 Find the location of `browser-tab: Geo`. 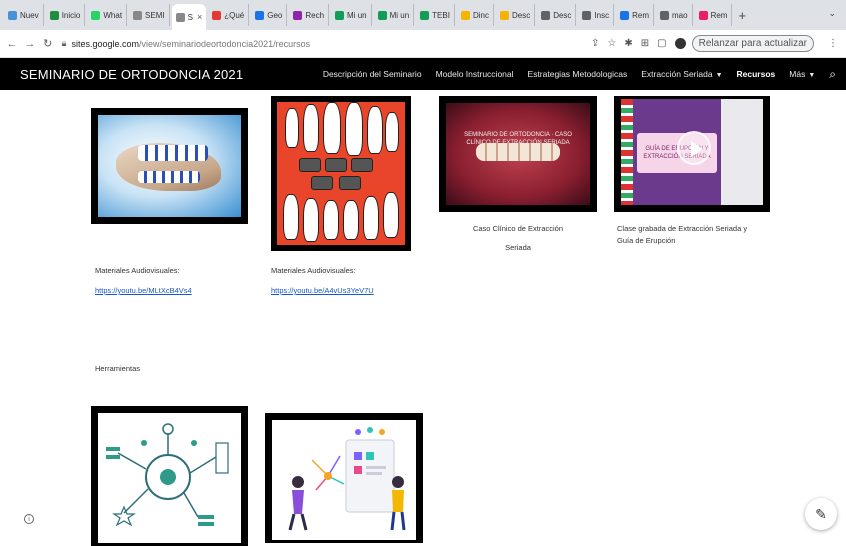

browser-tab: Geo is located at coordinates (269, 15).